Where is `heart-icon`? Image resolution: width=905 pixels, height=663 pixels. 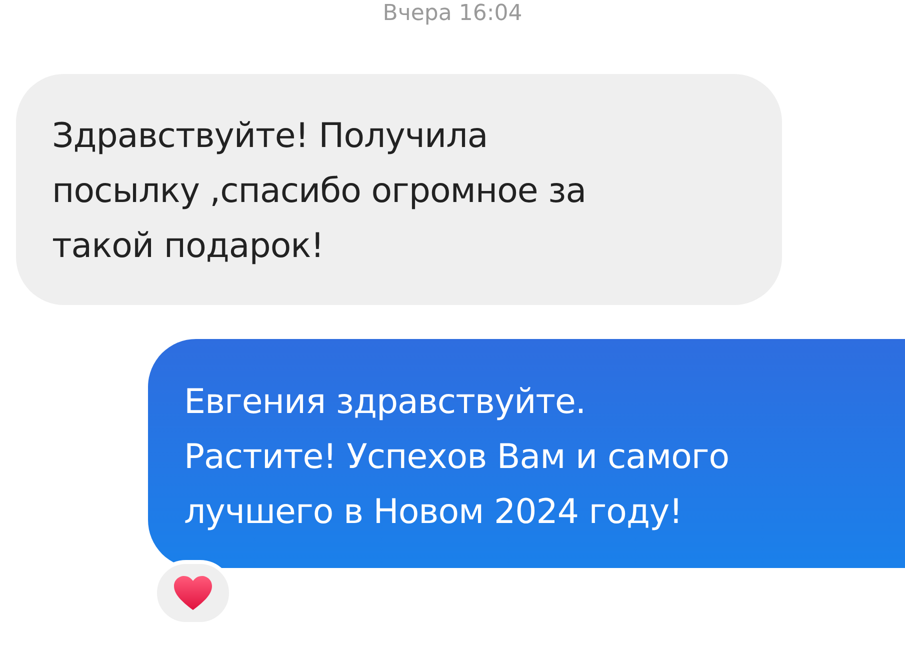 heart-icon is located at coordinates (193, 593).